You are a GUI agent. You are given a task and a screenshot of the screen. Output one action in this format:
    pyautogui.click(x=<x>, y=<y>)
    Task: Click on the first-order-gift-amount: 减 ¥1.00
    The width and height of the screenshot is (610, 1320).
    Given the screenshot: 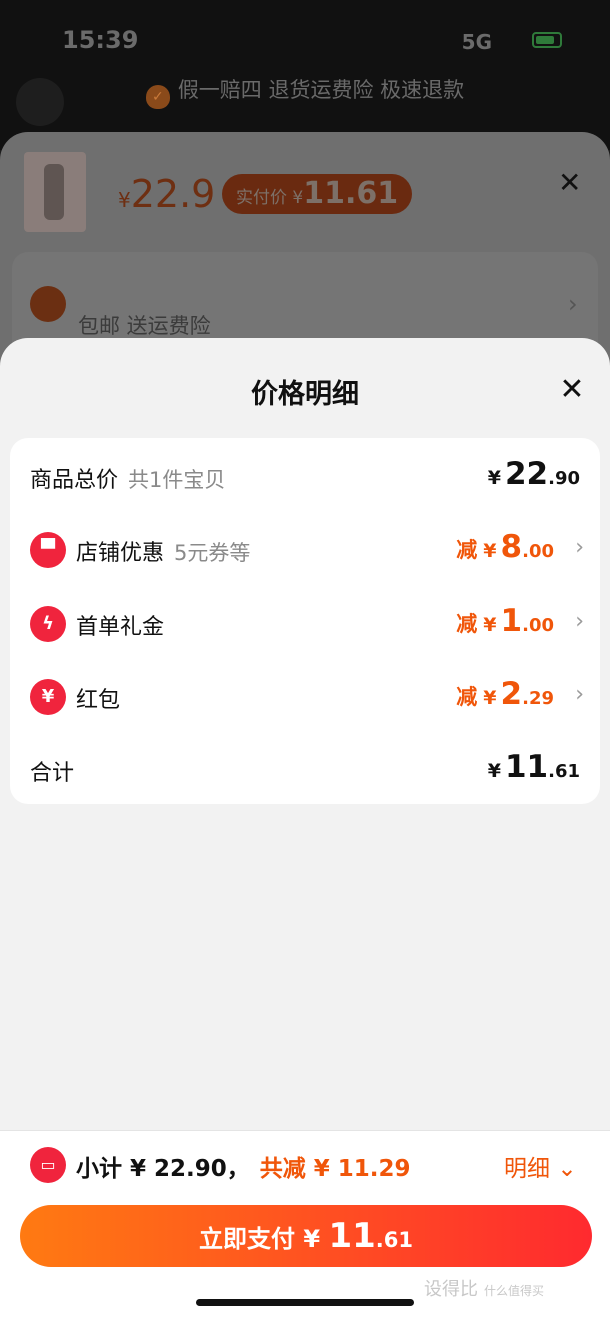 What is the action you would take?
    pyautogui.click(x=505, y=621)
    